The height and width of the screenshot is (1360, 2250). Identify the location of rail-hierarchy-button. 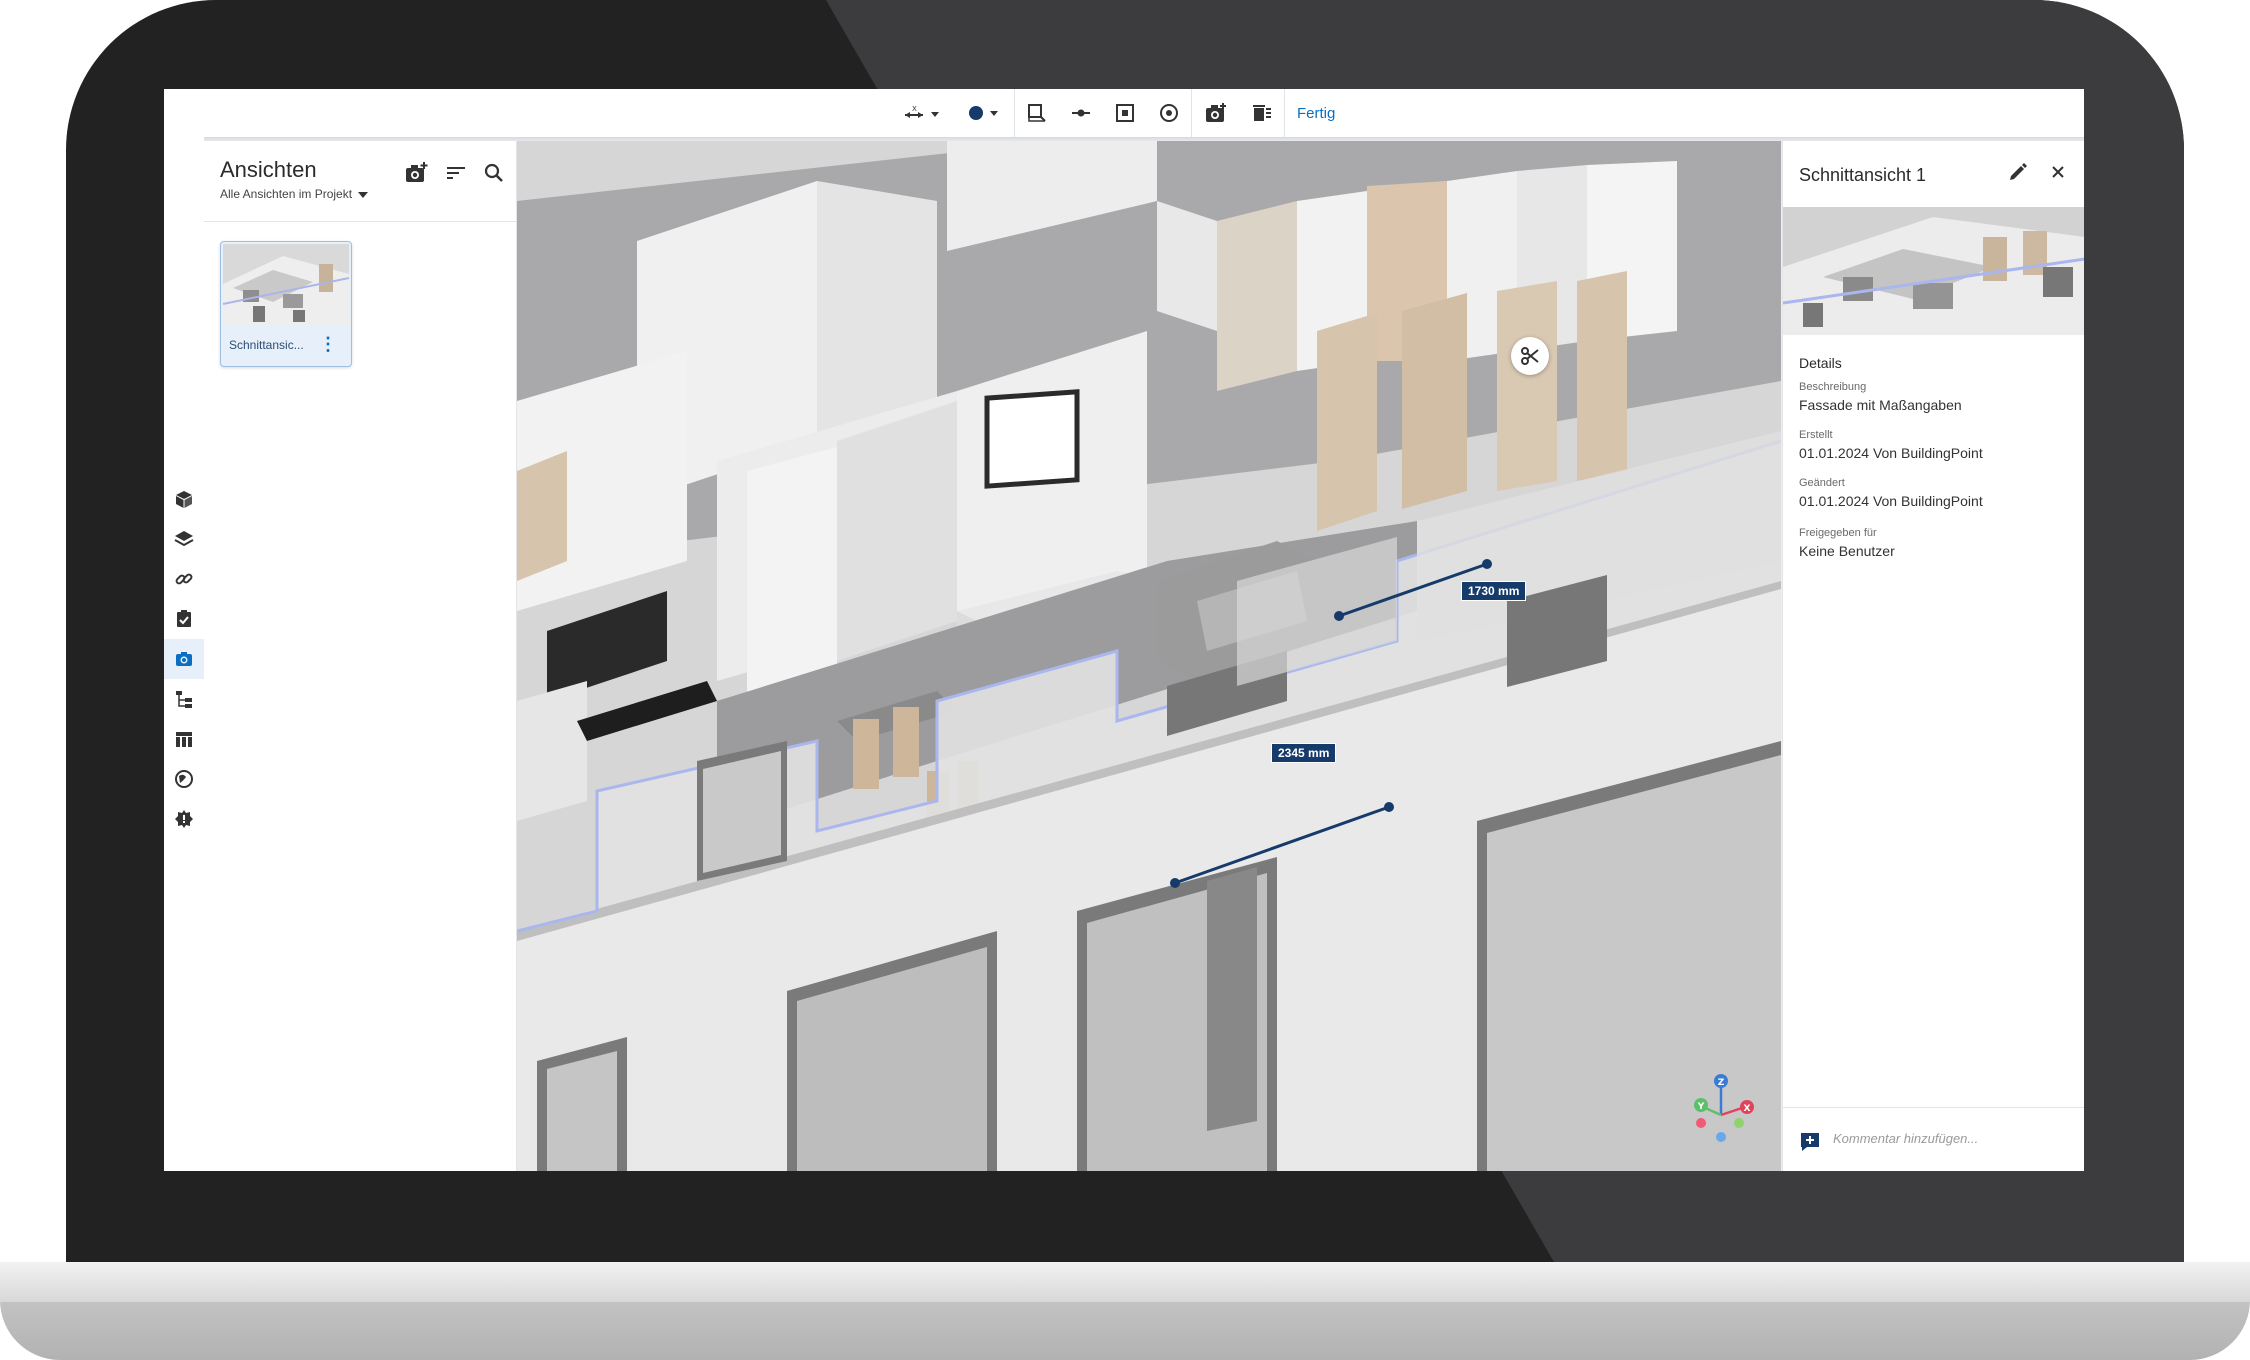
(184, 699).